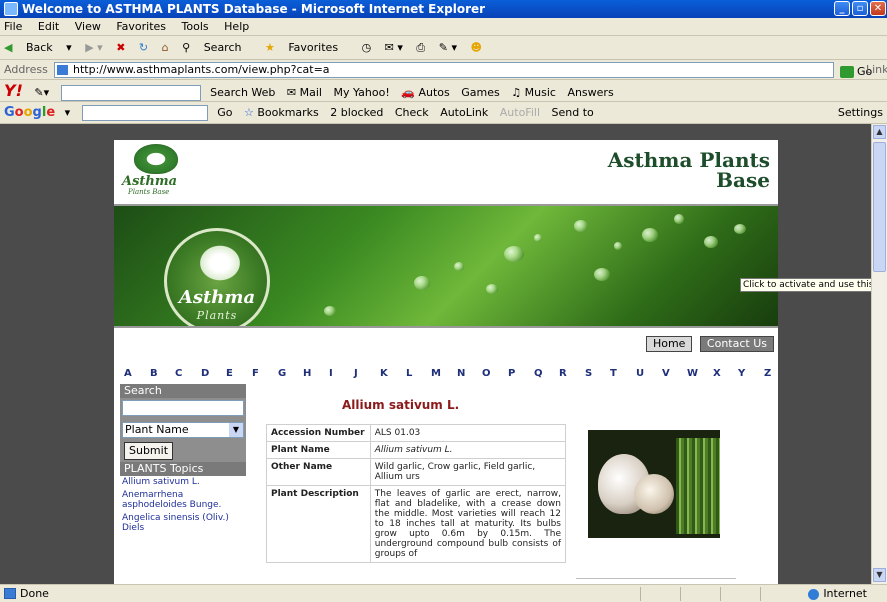  I want to click on alphabet-letter-j: J, so click(356, 373).